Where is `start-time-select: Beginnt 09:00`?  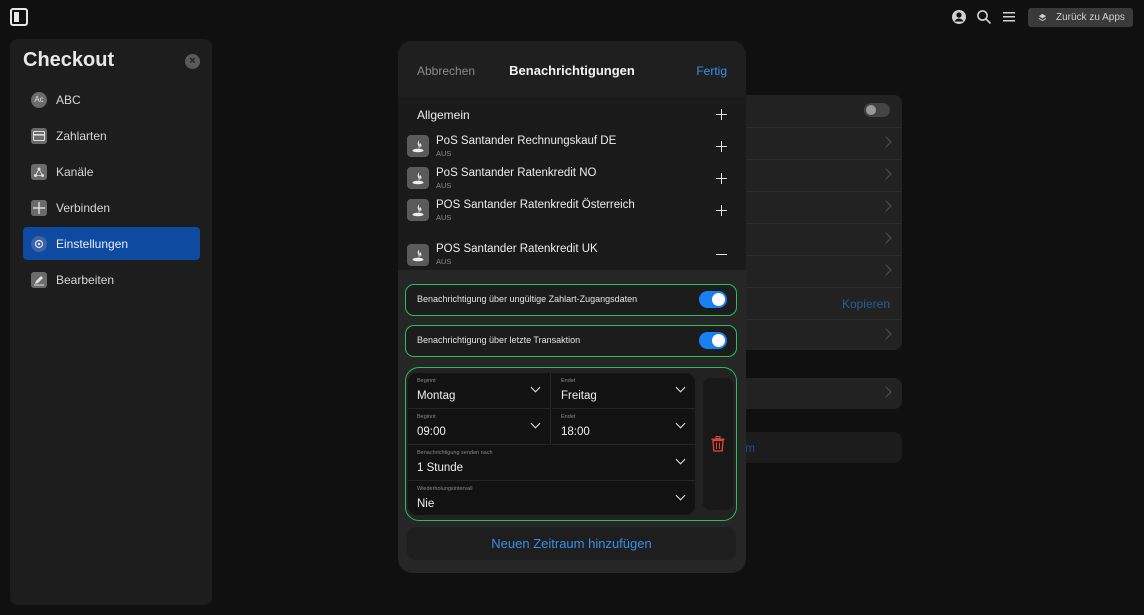 start-time-select: Beginnt 09:00 is located at coordinates (479, 427).